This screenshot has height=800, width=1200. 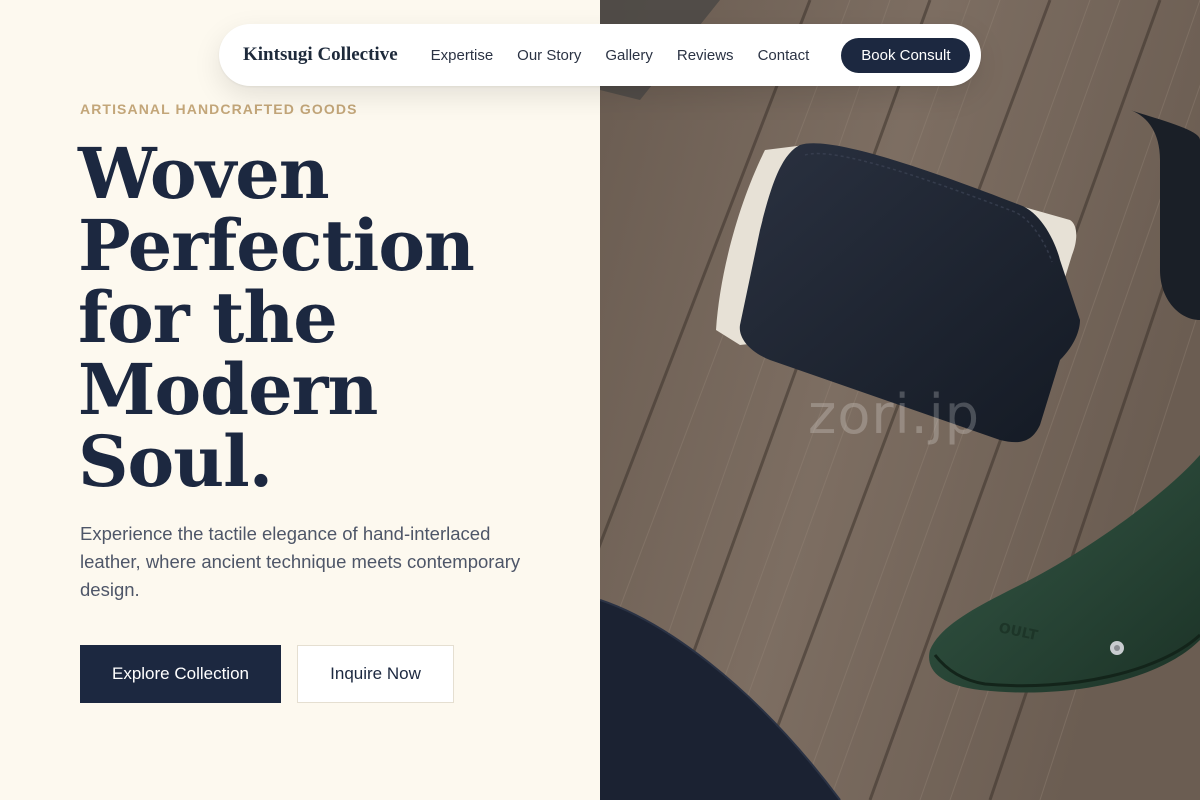 What do you see at coordinates (894, 414) in the screenshot?
I see `image-watermark: zori.jp` at bounding box center [894, 414].